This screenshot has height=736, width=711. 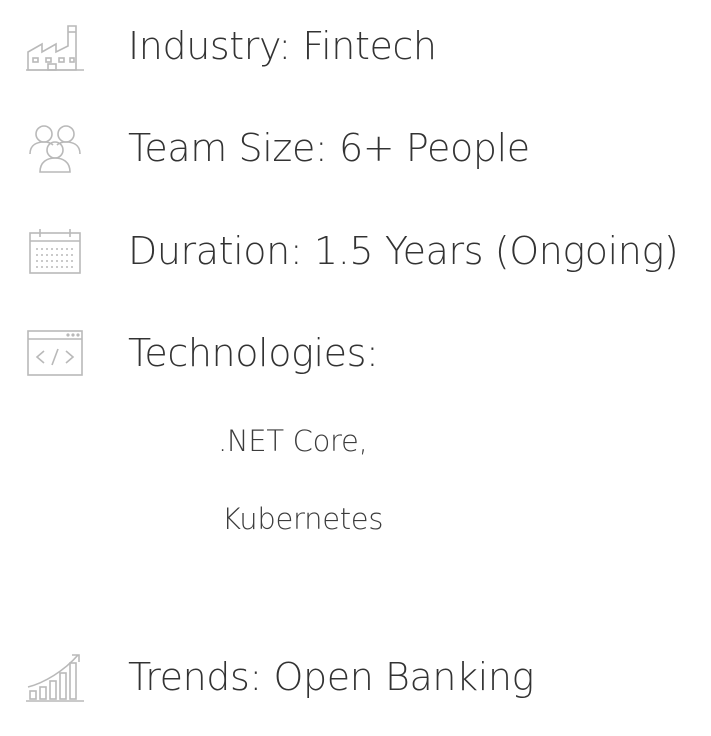 I want to click on calendar-icon, so click(x=55, y=251).